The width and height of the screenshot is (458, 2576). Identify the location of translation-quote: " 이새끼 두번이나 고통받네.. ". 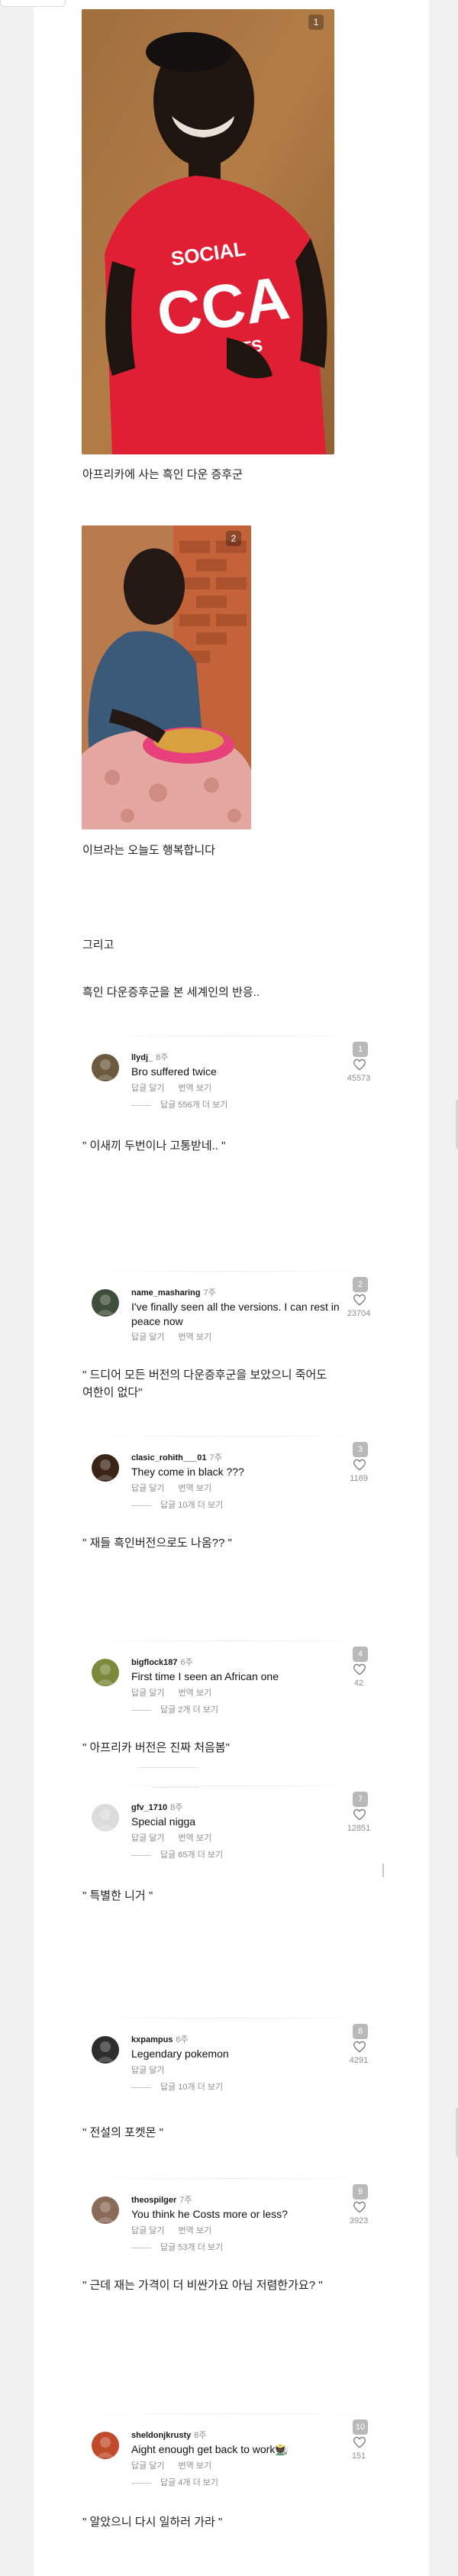
(154, 1145).